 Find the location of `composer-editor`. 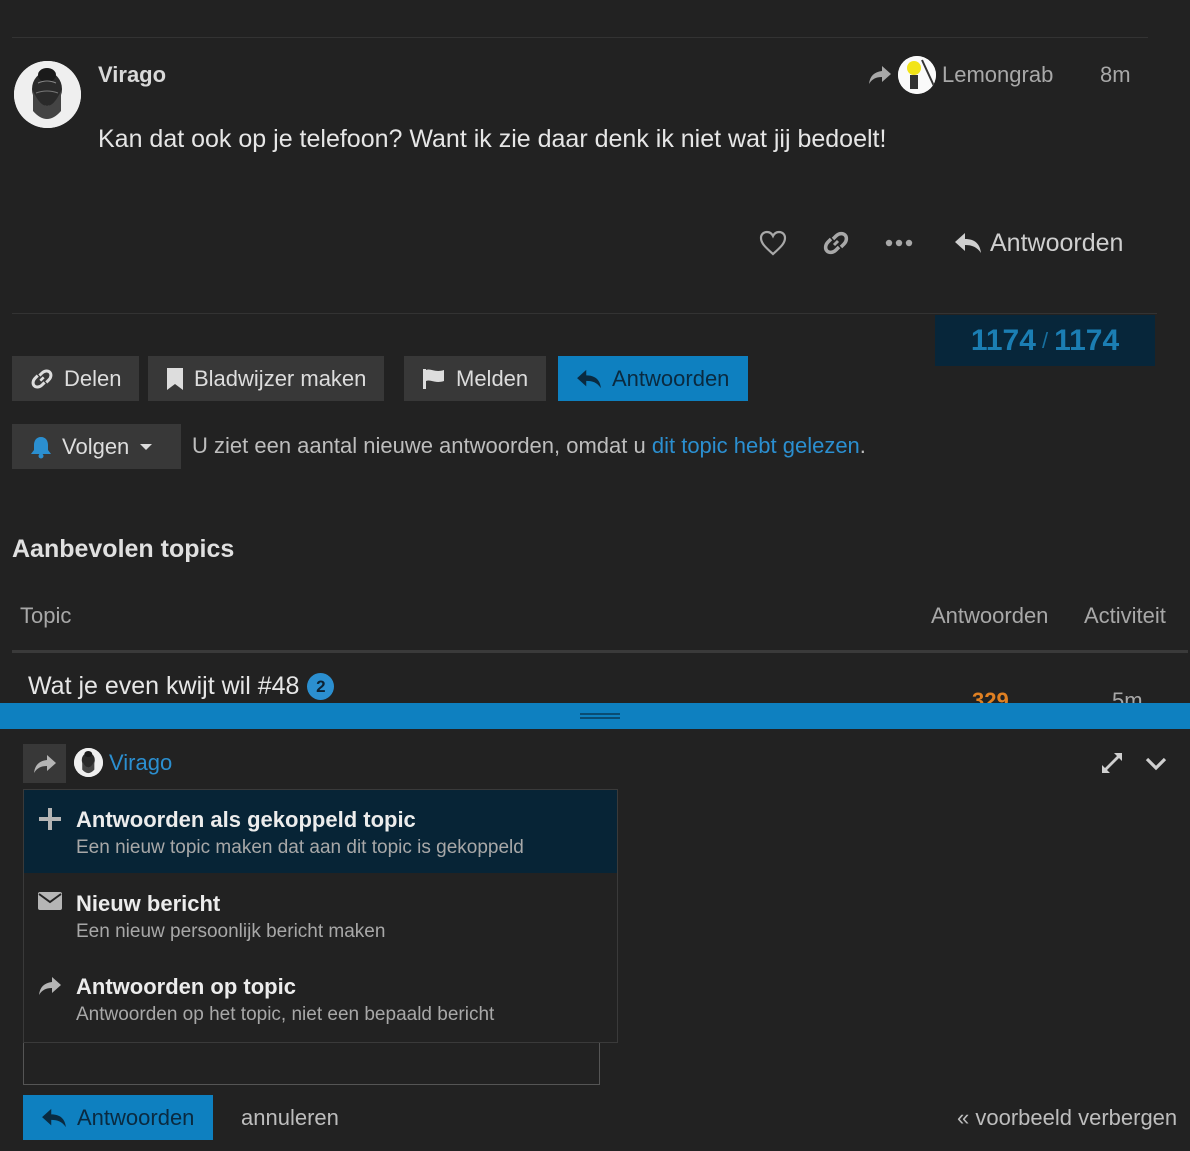

composer-editor is located at coordinates (311, 1063).